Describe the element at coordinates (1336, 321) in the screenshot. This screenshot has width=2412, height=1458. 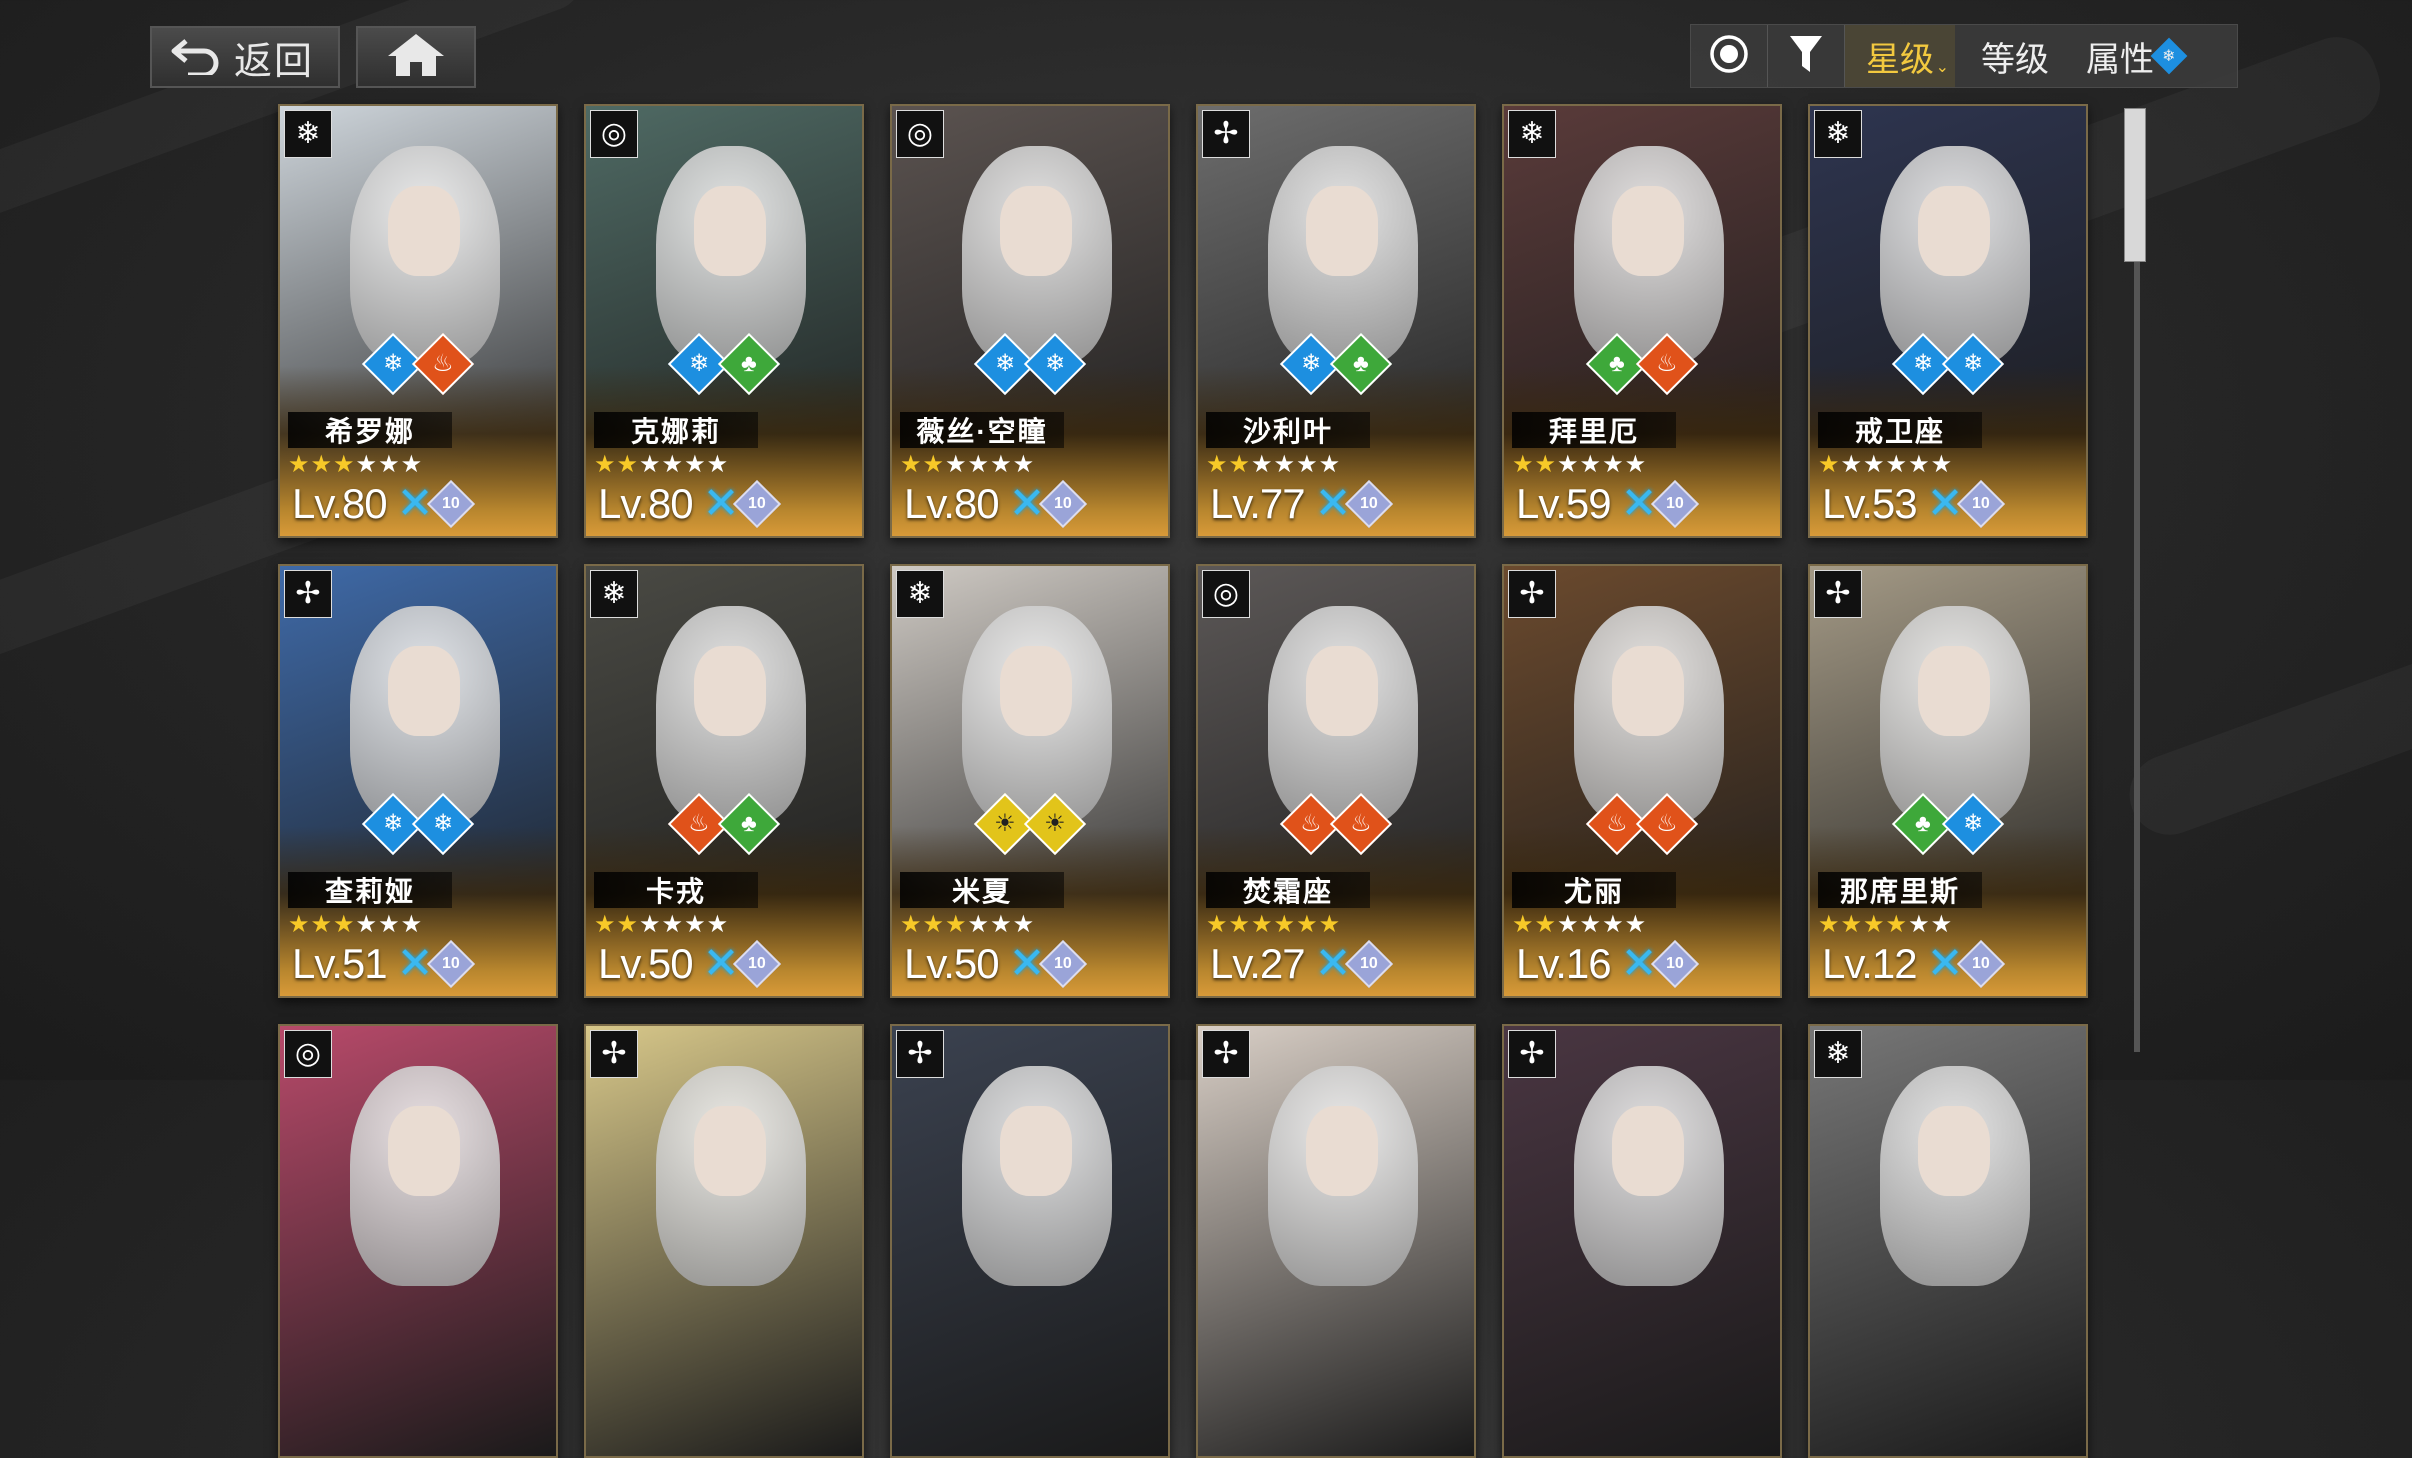
I see `character-card: ✢ ❄ ♣ 沙利叶 ★★★★★★ Lv.77 ✕ 10` at that location.